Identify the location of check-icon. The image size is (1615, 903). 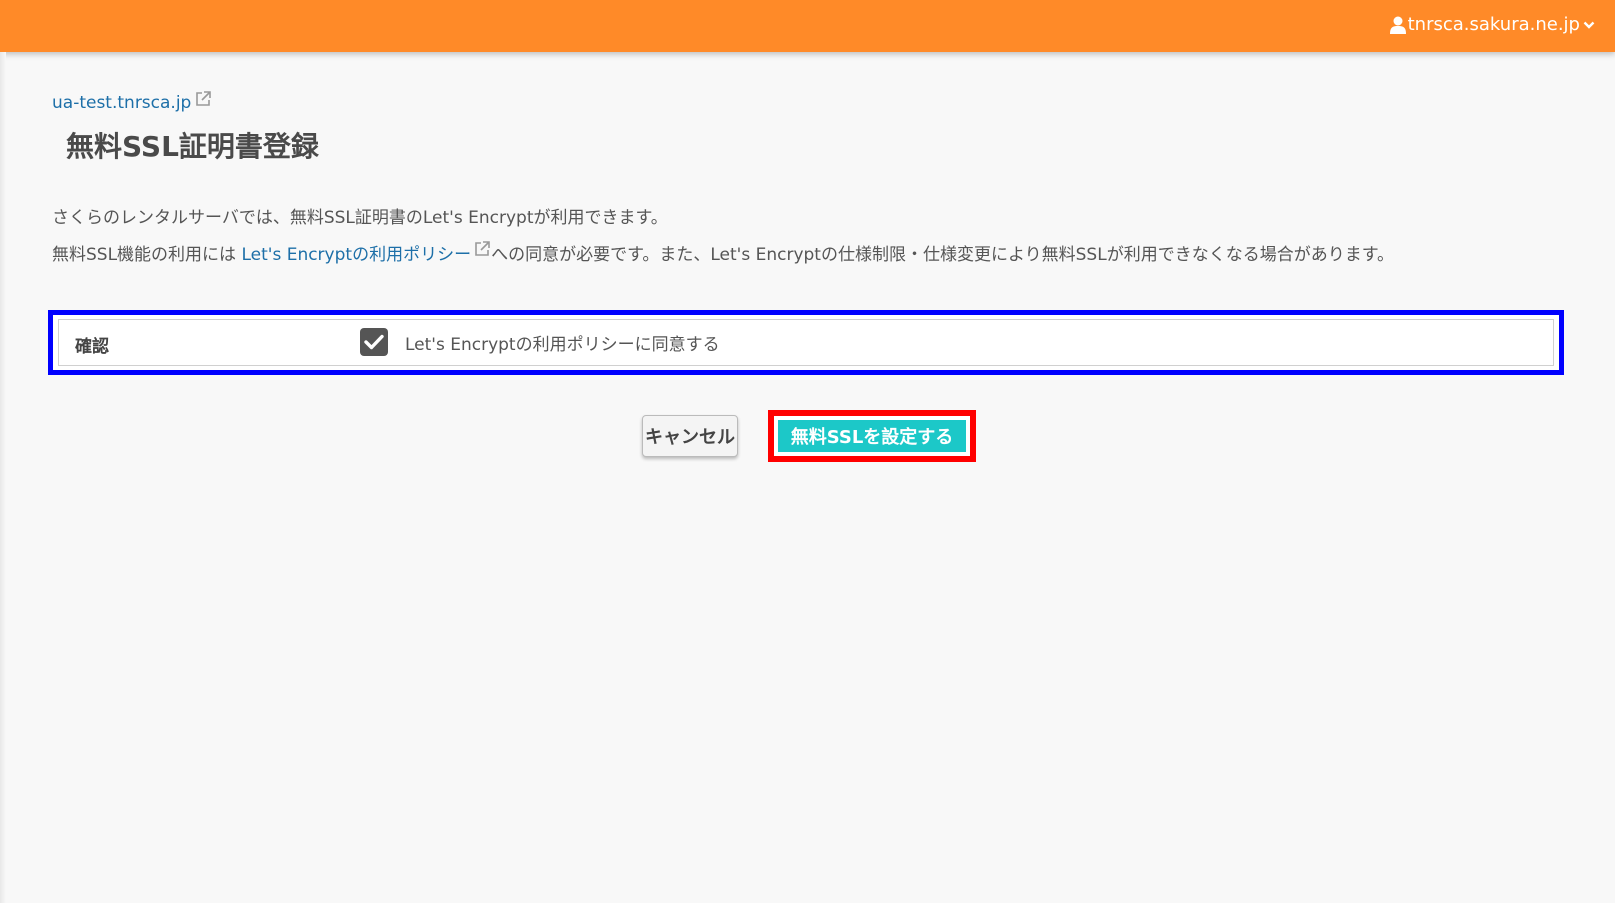
(374, 342).